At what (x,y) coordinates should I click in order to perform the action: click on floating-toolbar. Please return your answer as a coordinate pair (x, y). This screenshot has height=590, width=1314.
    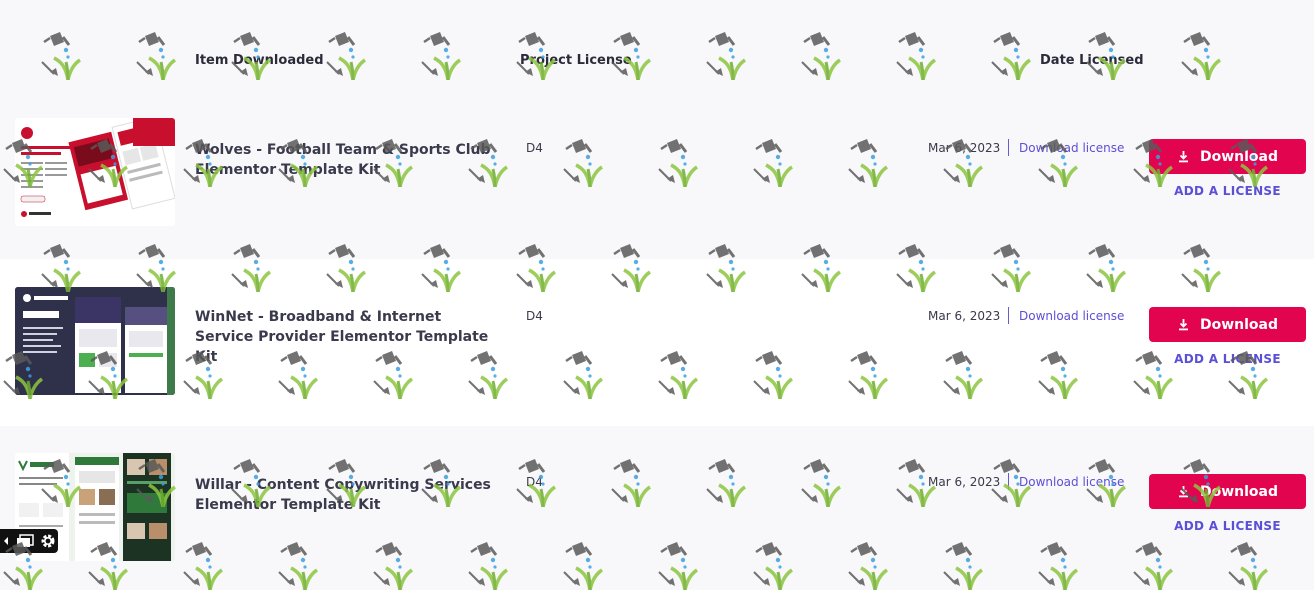
    Looking at the image, I should click on (29, 541).